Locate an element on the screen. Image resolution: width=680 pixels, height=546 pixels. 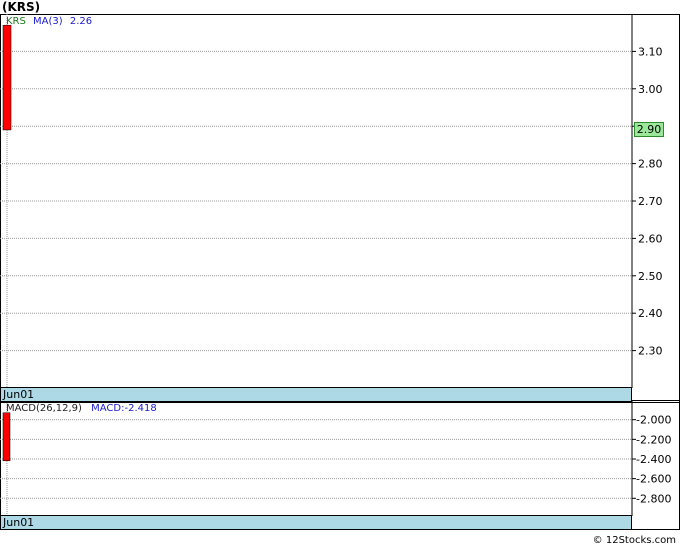
date-bar-bottom: Jun01 is located at coordinates (316, 522).